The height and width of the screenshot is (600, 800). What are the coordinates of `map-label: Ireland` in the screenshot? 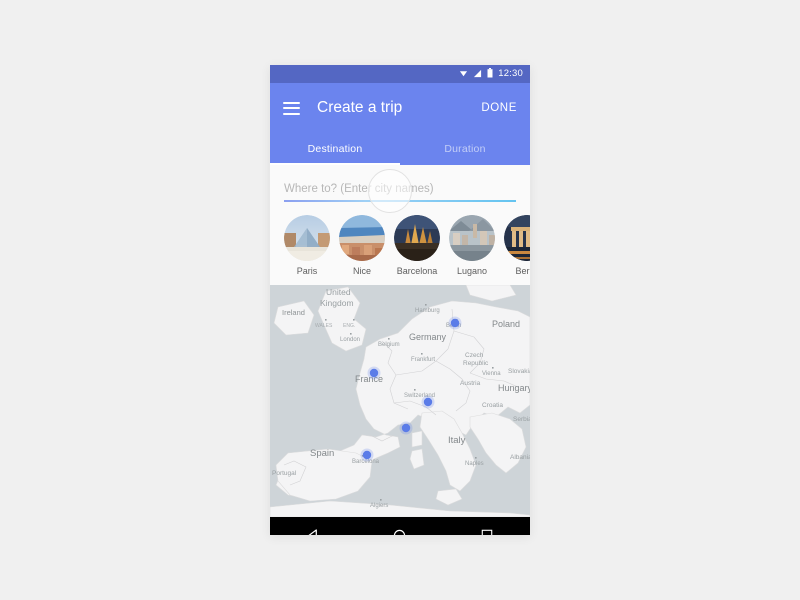 It's located at (293, 312).